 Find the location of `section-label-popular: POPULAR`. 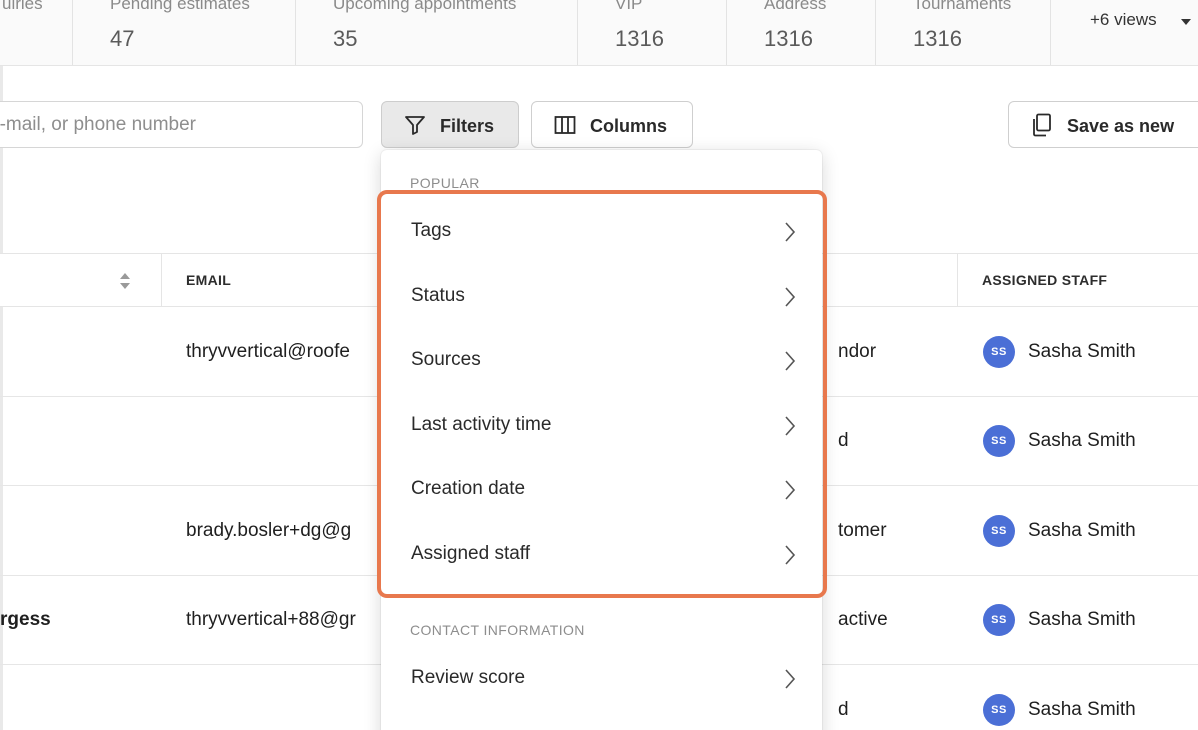

section-label-popular: POPULAR is located at coordinates (445, 183).